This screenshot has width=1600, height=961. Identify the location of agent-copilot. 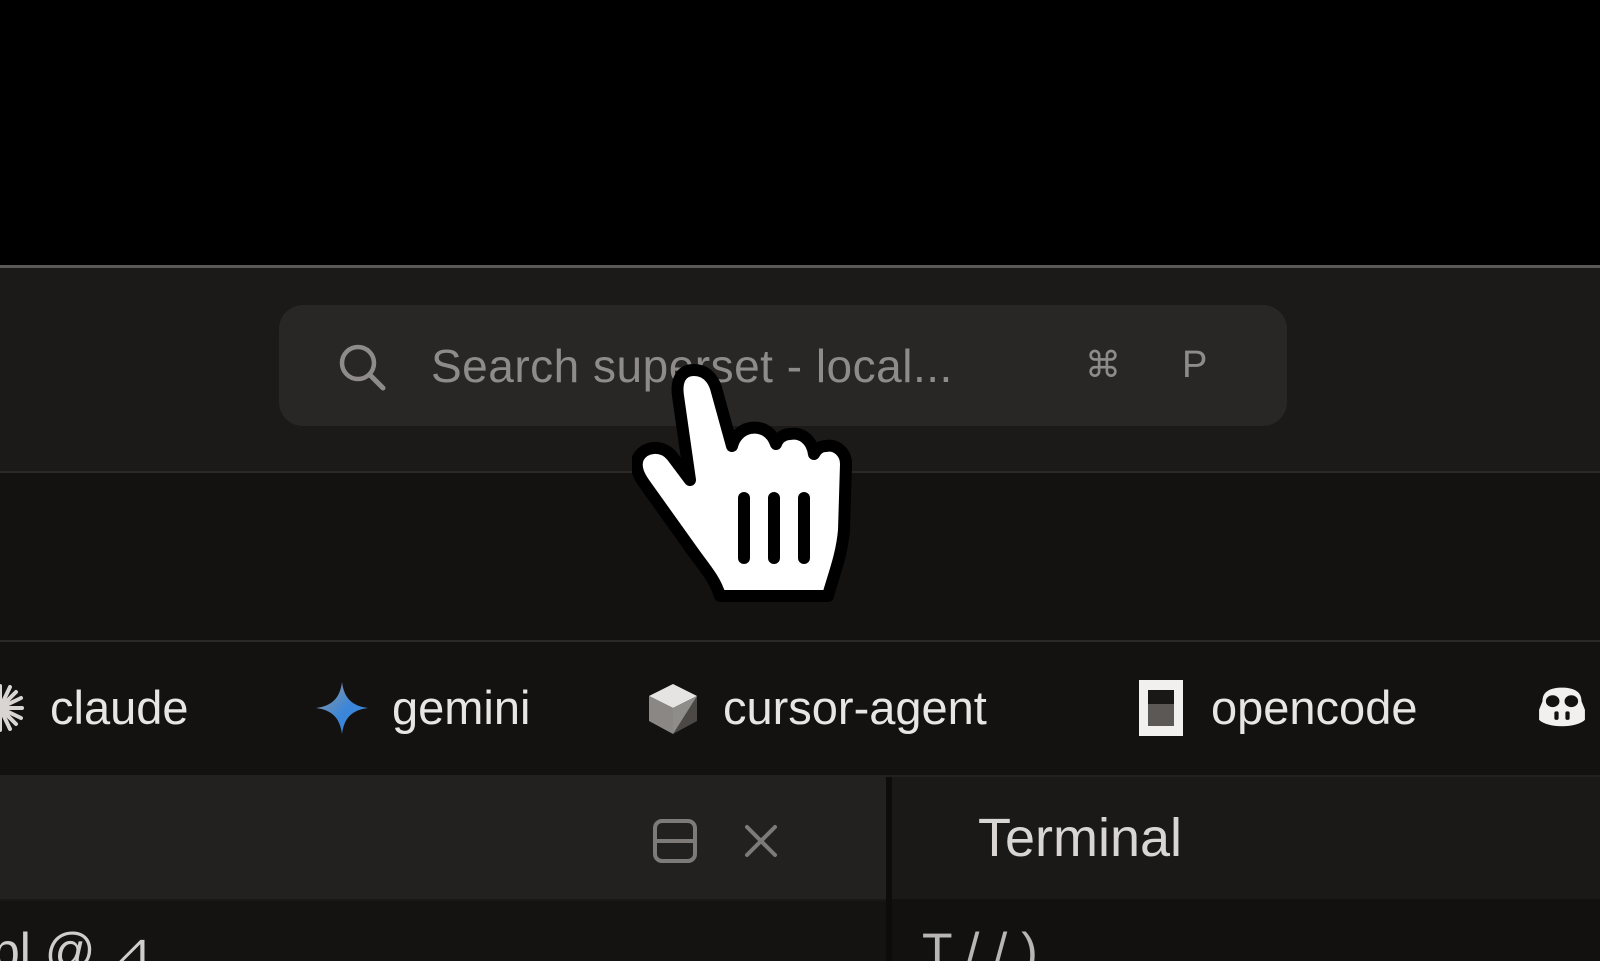
(1567, 708).